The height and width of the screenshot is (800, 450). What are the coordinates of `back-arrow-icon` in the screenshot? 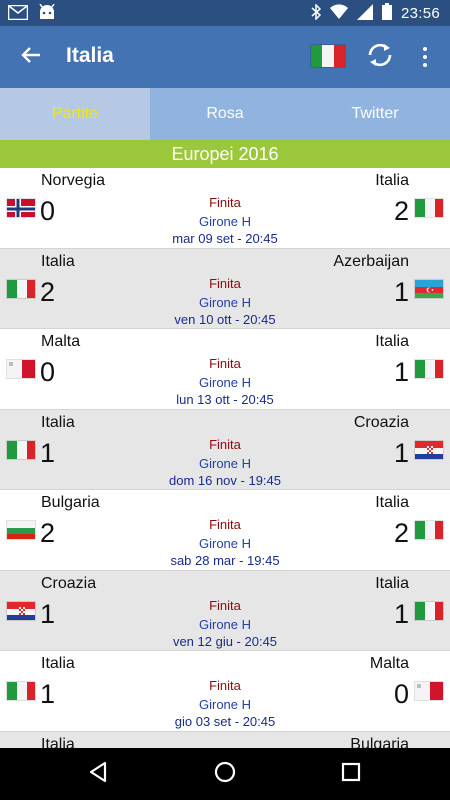 It's located at (31, 57).